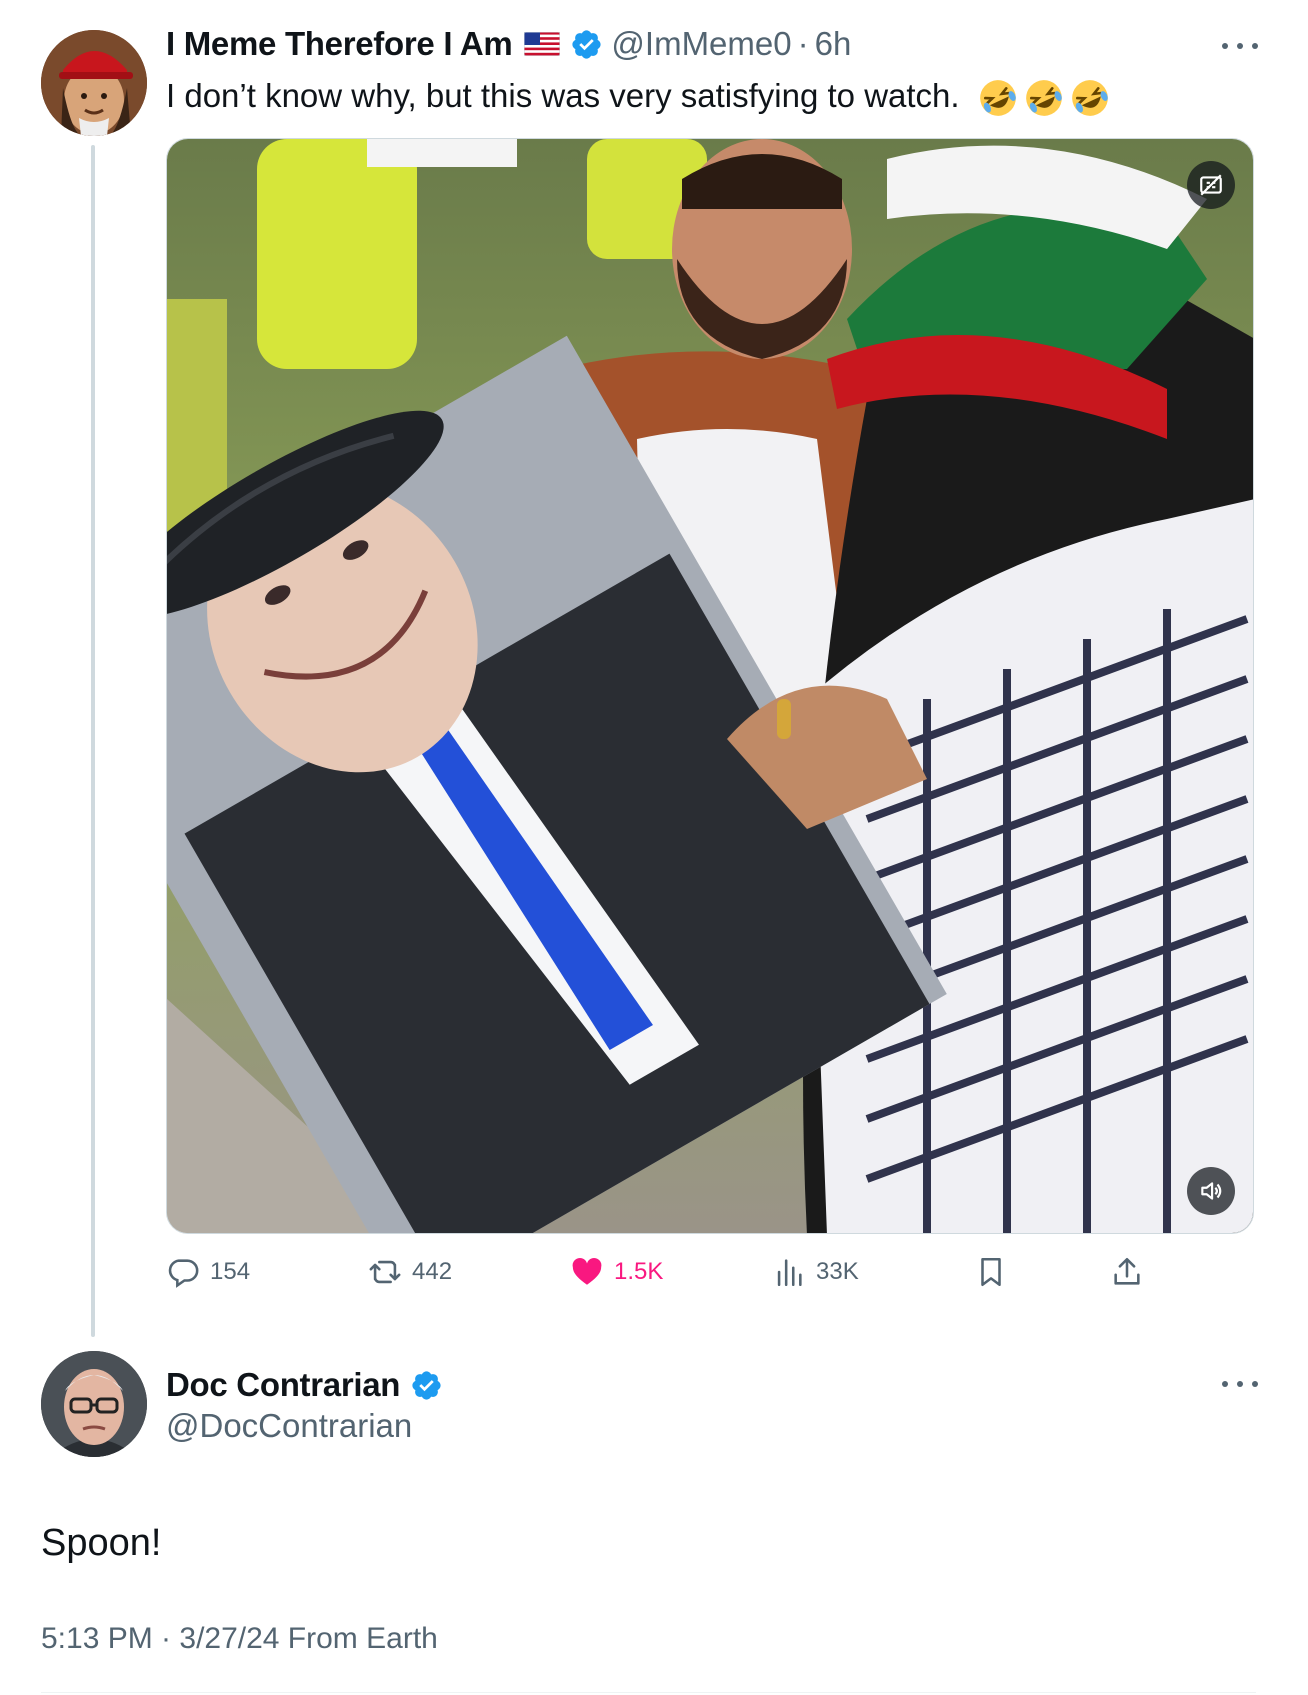 Image resolution: width=1308 pixels, height=1695 pixels. What do you see at coordinates (1240, 1384) in the screenshot?
I see `main-more-options-icon` at bounding box center [1240, 1384].